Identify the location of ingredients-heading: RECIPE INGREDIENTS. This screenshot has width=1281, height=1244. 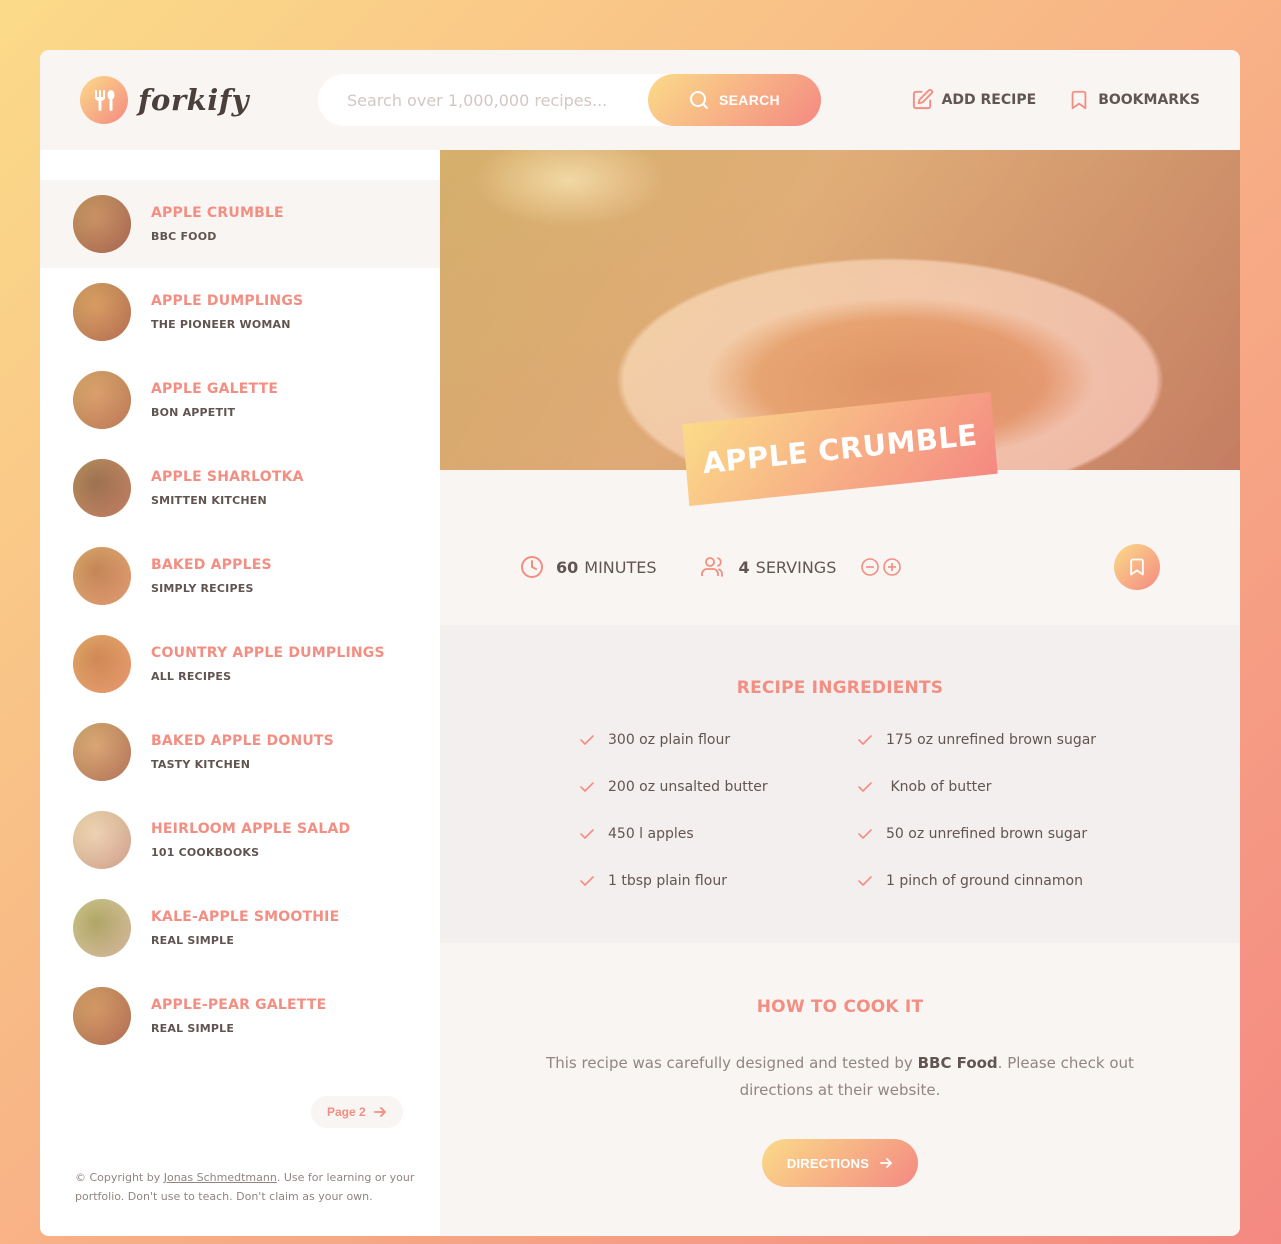
(840, 688).